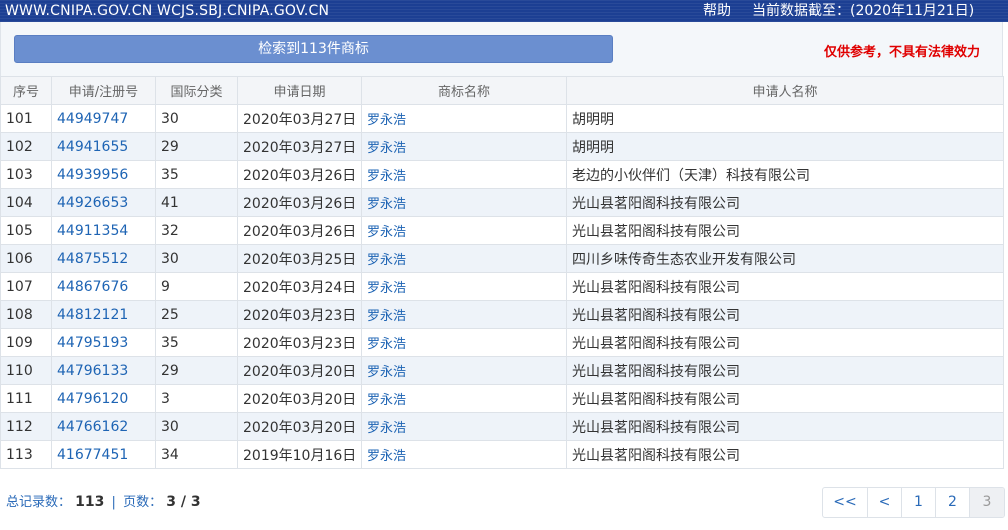 This screenshot has height=530, width=1008. I want to click on table-row: 110 44796133 29 2020年03月20日 罗永浩 光山县茗阳阁科技有限公司, so click(502, 370).